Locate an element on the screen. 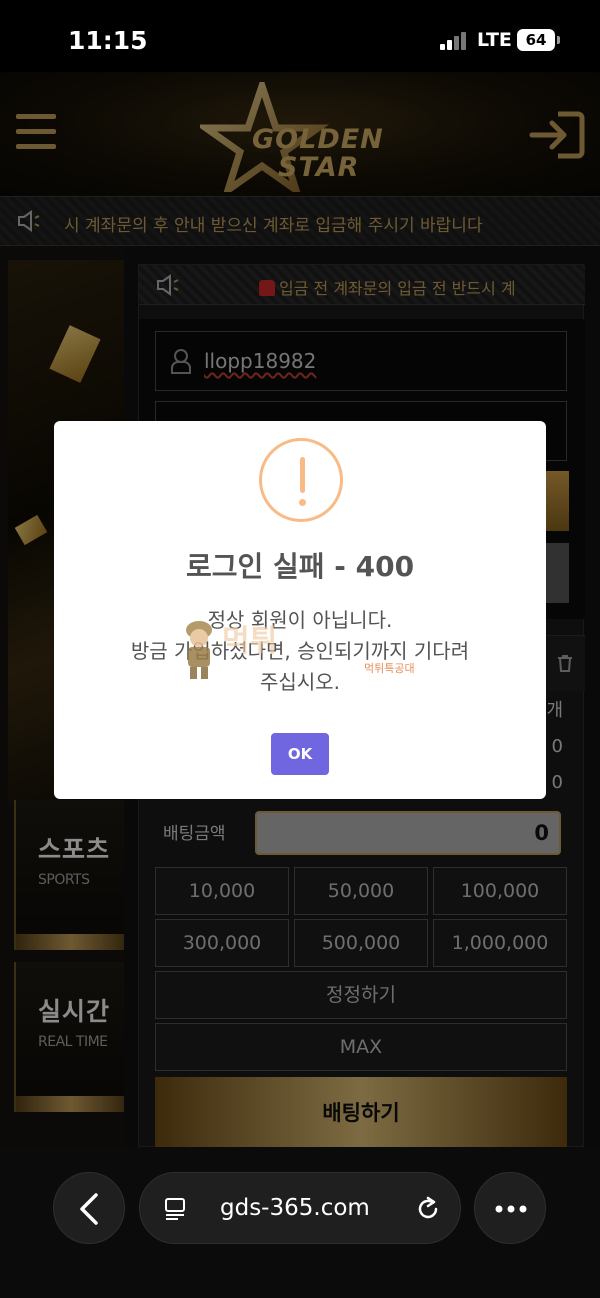 This screenshot has height=1298, width=600. warning-icon is located at coordinates (301, 480).